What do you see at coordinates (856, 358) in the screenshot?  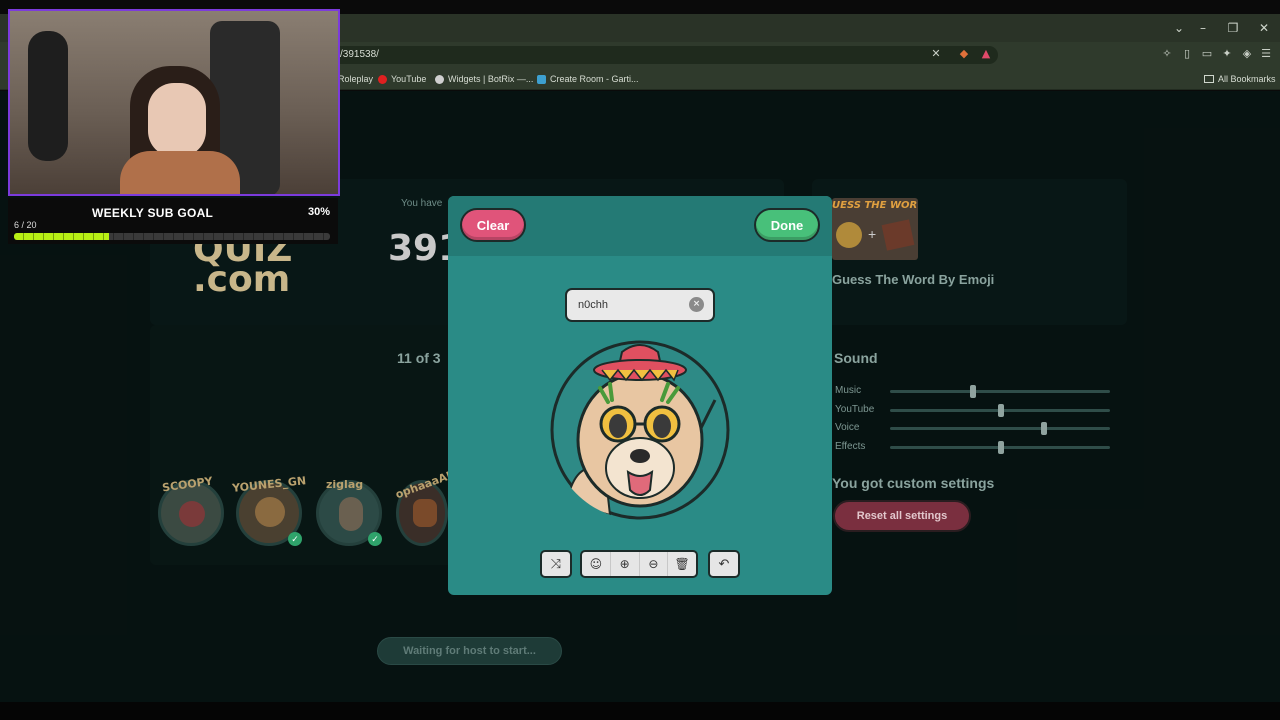 I see `sound-title: Sound` at bounding box center [856, 358].